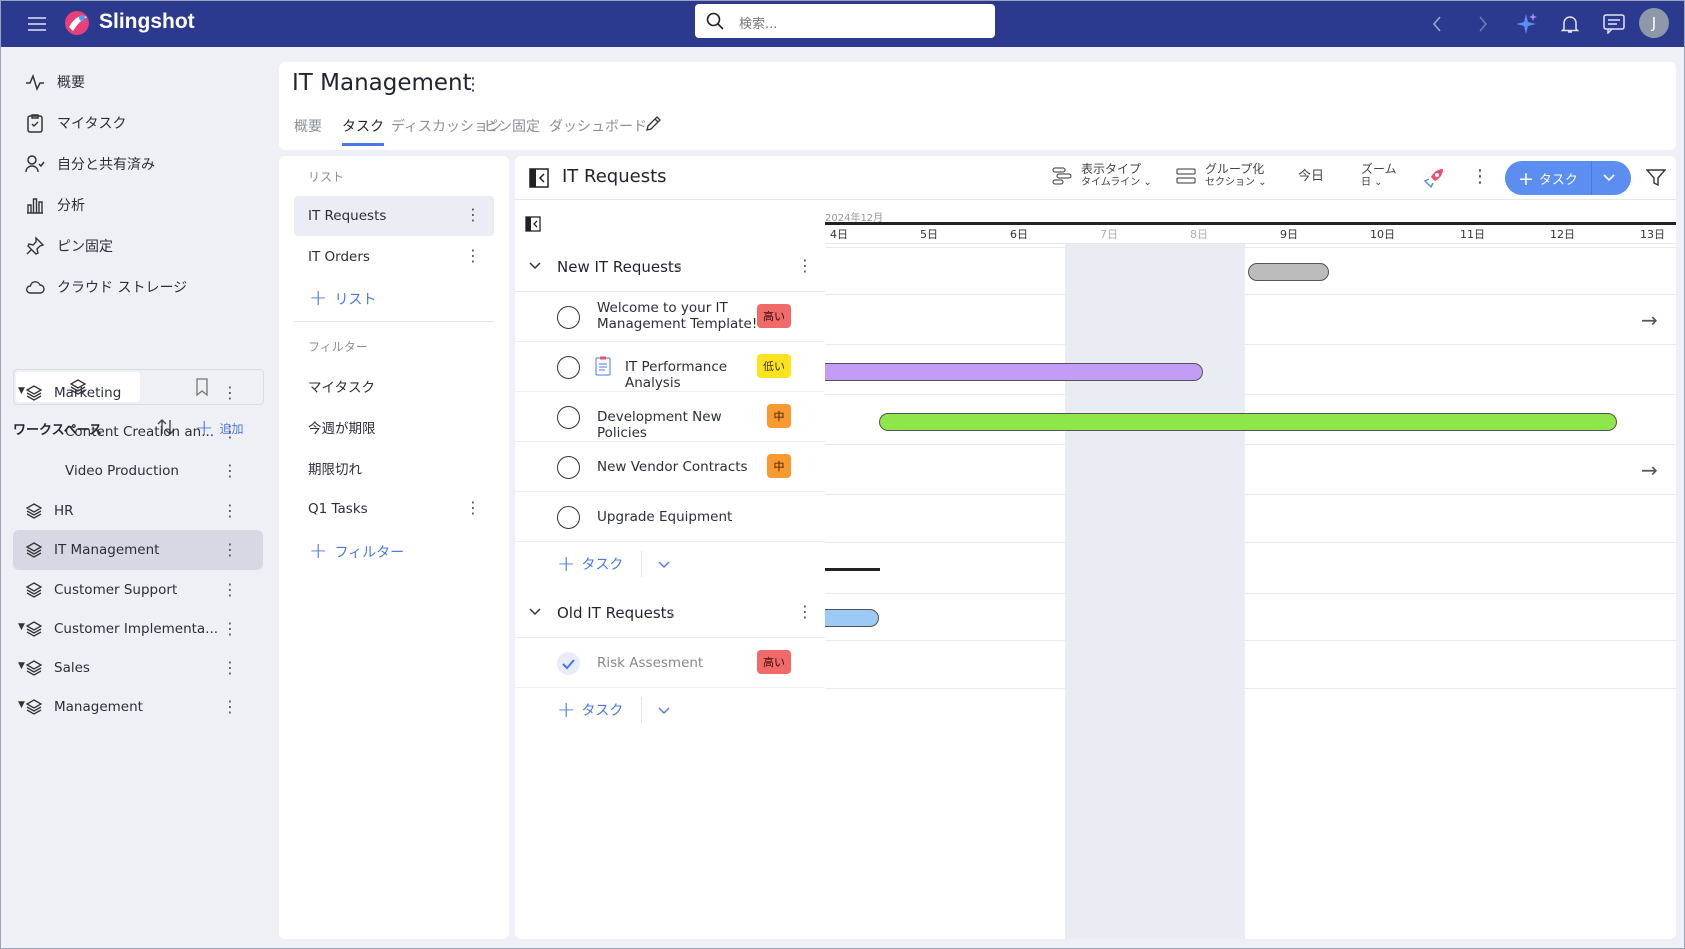  What do you see at coordinates (145, 287) in the screenshot?
I see `nav-item-cloud-storage: クラウド ストレージ` at bounding box center [145, 287].